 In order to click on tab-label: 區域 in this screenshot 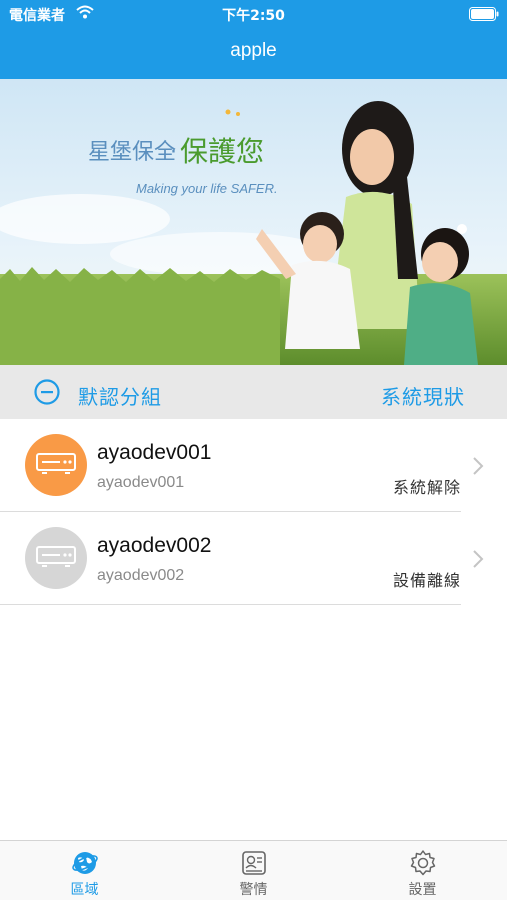, I will do `click(84, 890)`.